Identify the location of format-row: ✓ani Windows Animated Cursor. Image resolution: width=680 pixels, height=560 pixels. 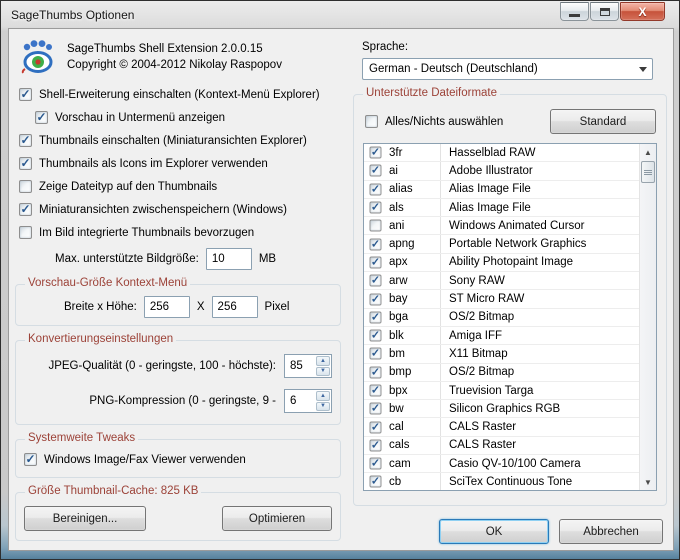
(501, 226).